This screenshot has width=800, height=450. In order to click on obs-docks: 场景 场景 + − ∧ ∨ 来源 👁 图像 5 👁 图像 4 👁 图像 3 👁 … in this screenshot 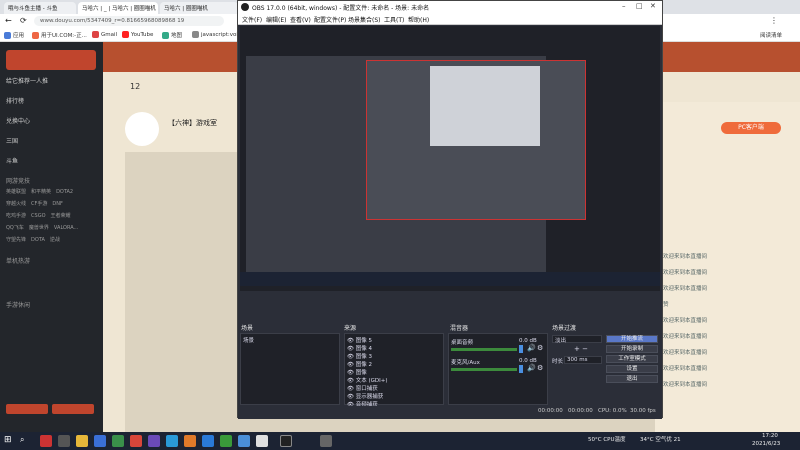, I will do `click(450, 371)`.